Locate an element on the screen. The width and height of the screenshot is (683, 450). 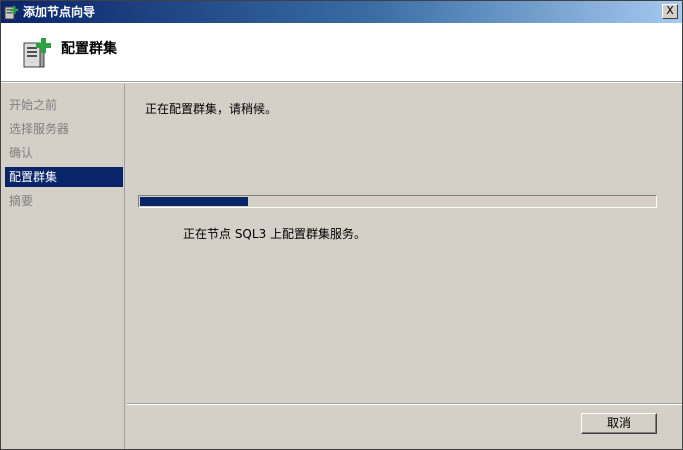
title-bar: 添加节点向导 X is located at coordinates (341, 12).